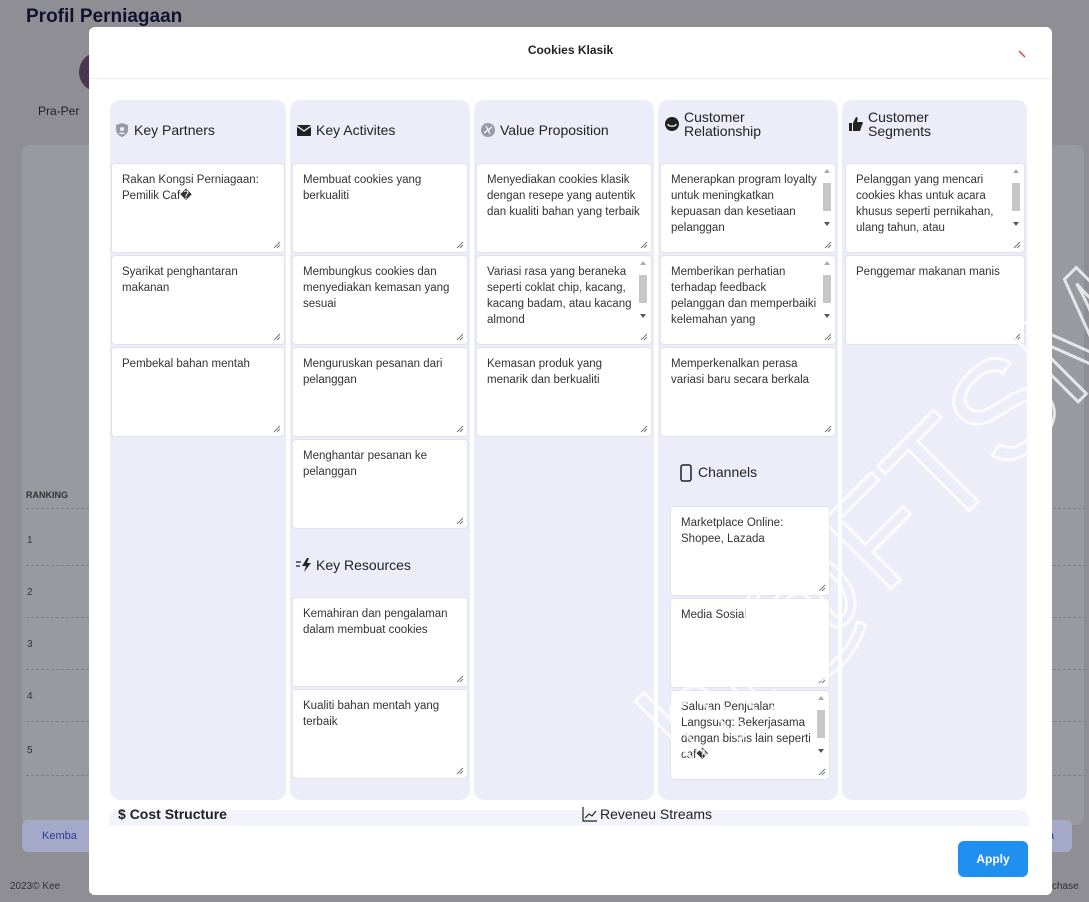 This screenshot has height=902, width=1089. What do you see at coordinates (198, 300) in the screenshot?
I see `key-partners-item: Syarikat penghantaran makanan` at bounding box center [198, 300].